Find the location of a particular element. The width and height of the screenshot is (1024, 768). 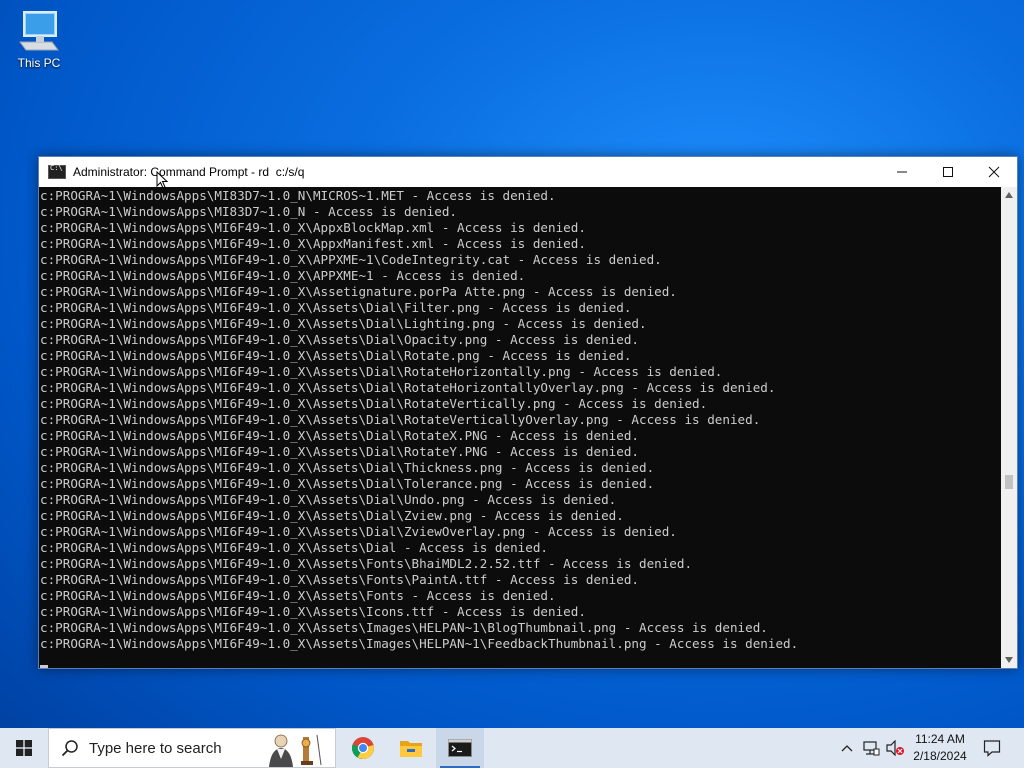

vertical-scrollbar is located at coordinates (1009, 427).